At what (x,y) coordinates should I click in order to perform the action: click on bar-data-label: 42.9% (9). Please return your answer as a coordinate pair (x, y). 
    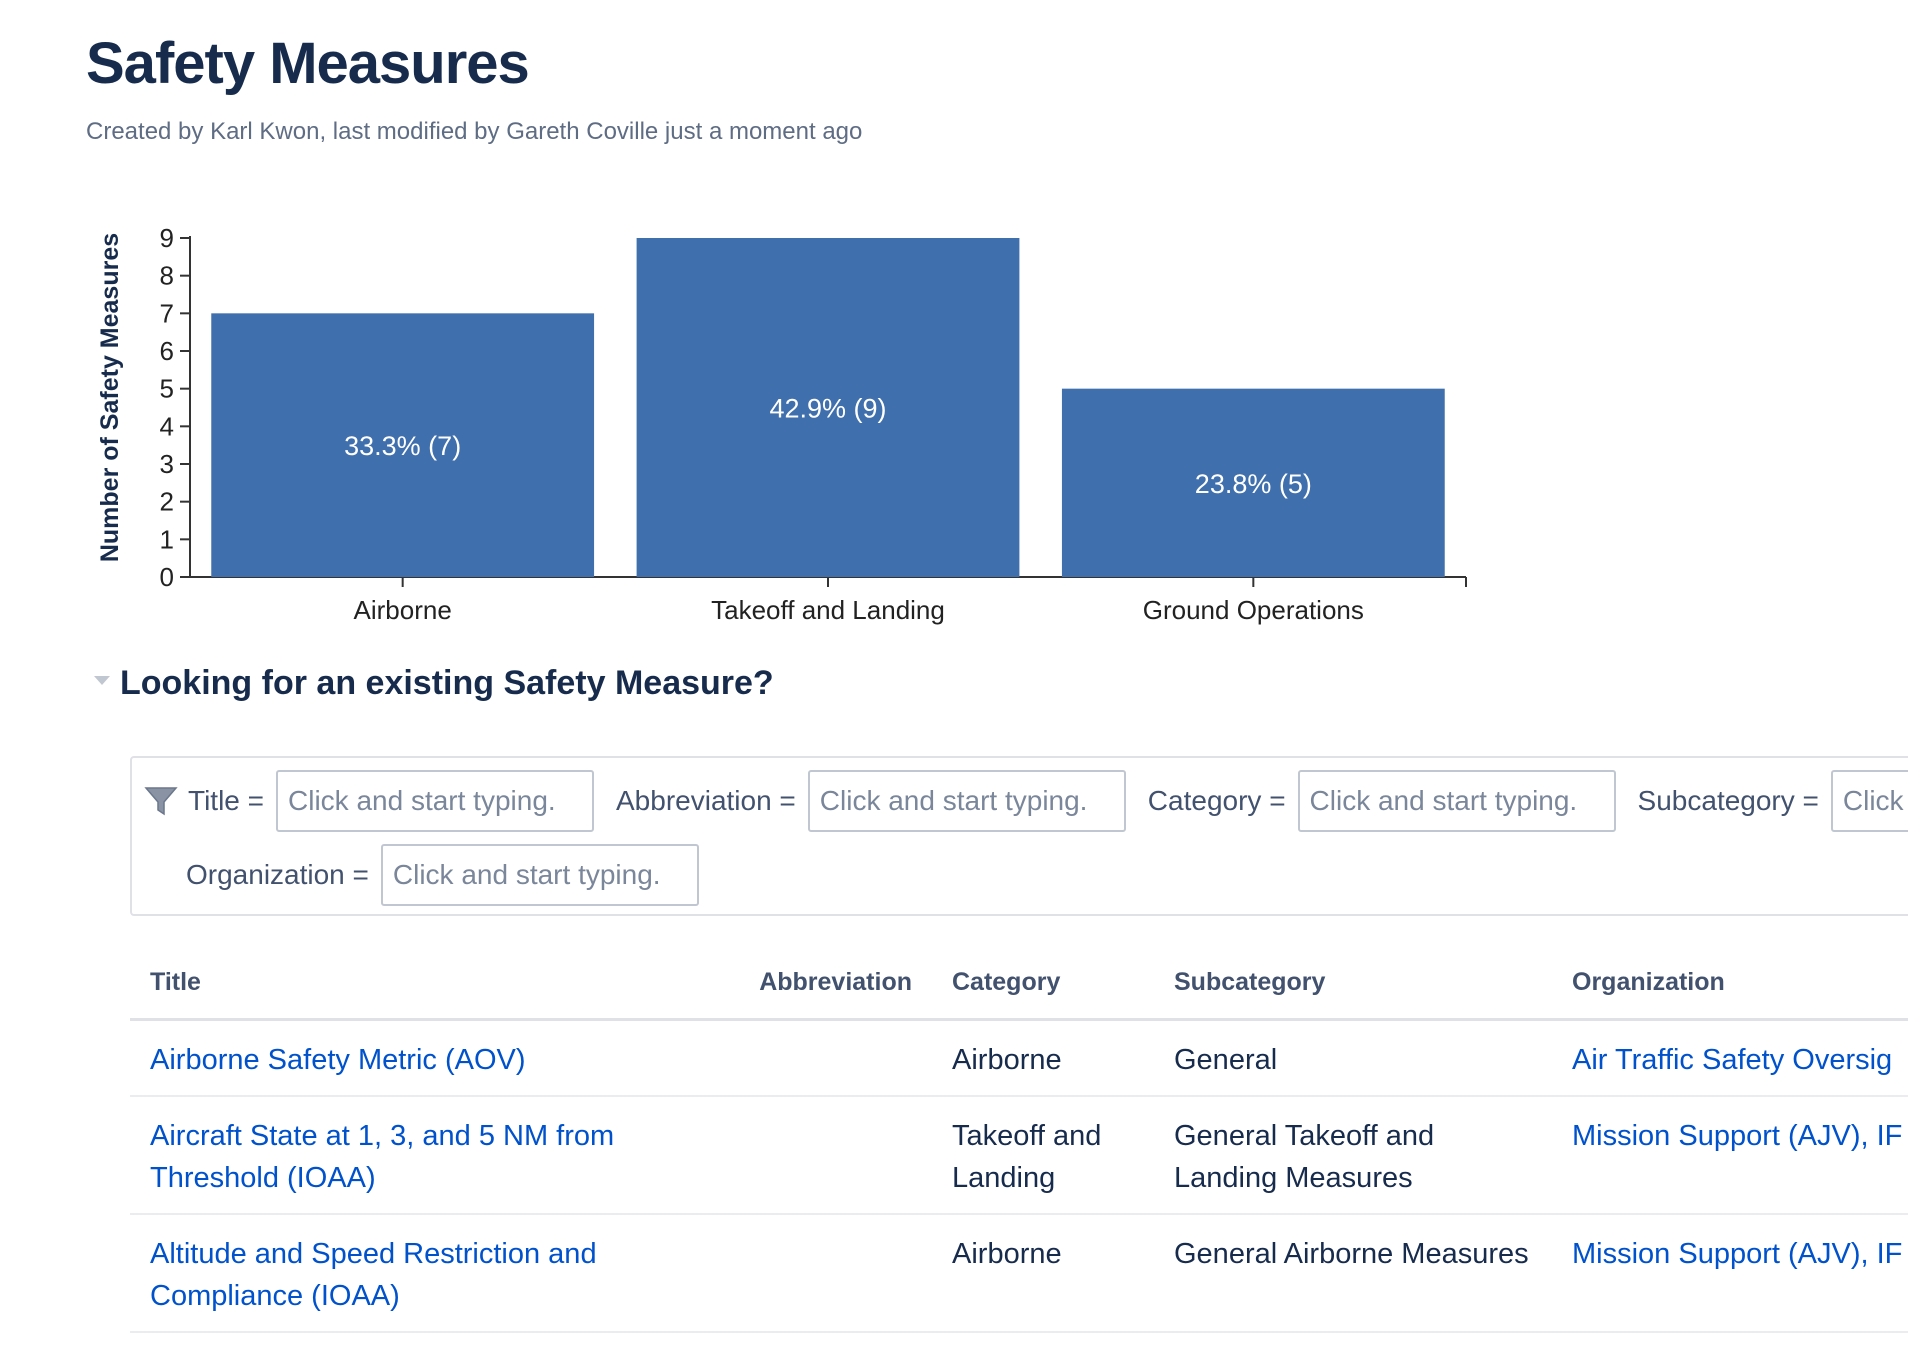
    Looking at the image, I should click on (827, 409).